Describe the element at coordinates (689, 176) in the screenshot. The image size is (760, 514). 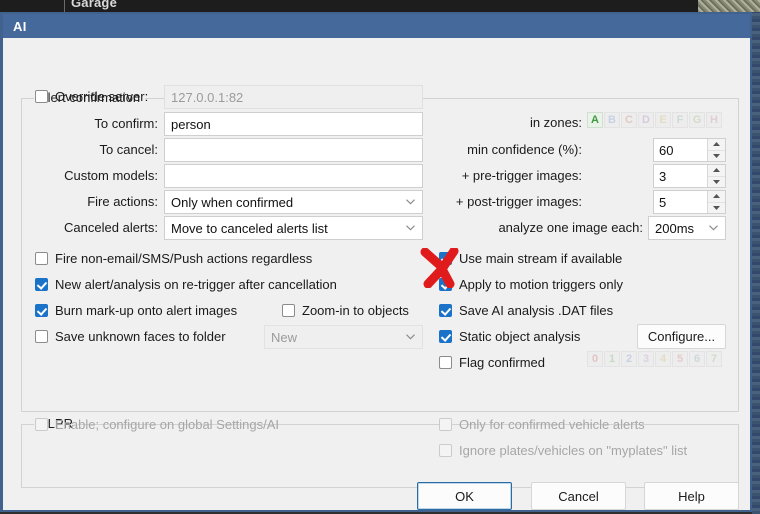
I see `pre-trigger-images-stepper: 3` at that location.